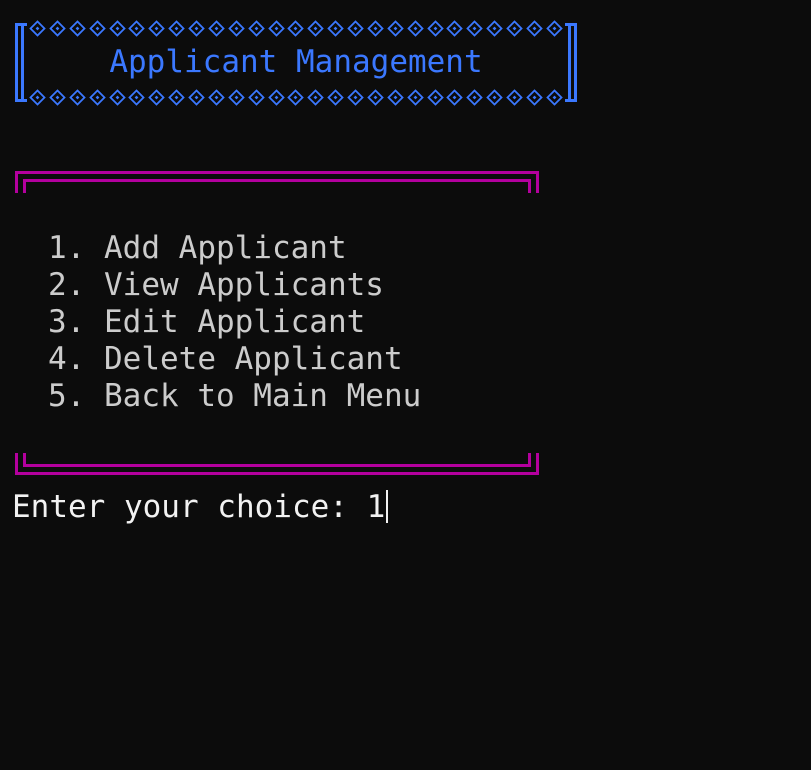 The image size is (811, 770). I want to click on text-cursor, so click(387, 506).